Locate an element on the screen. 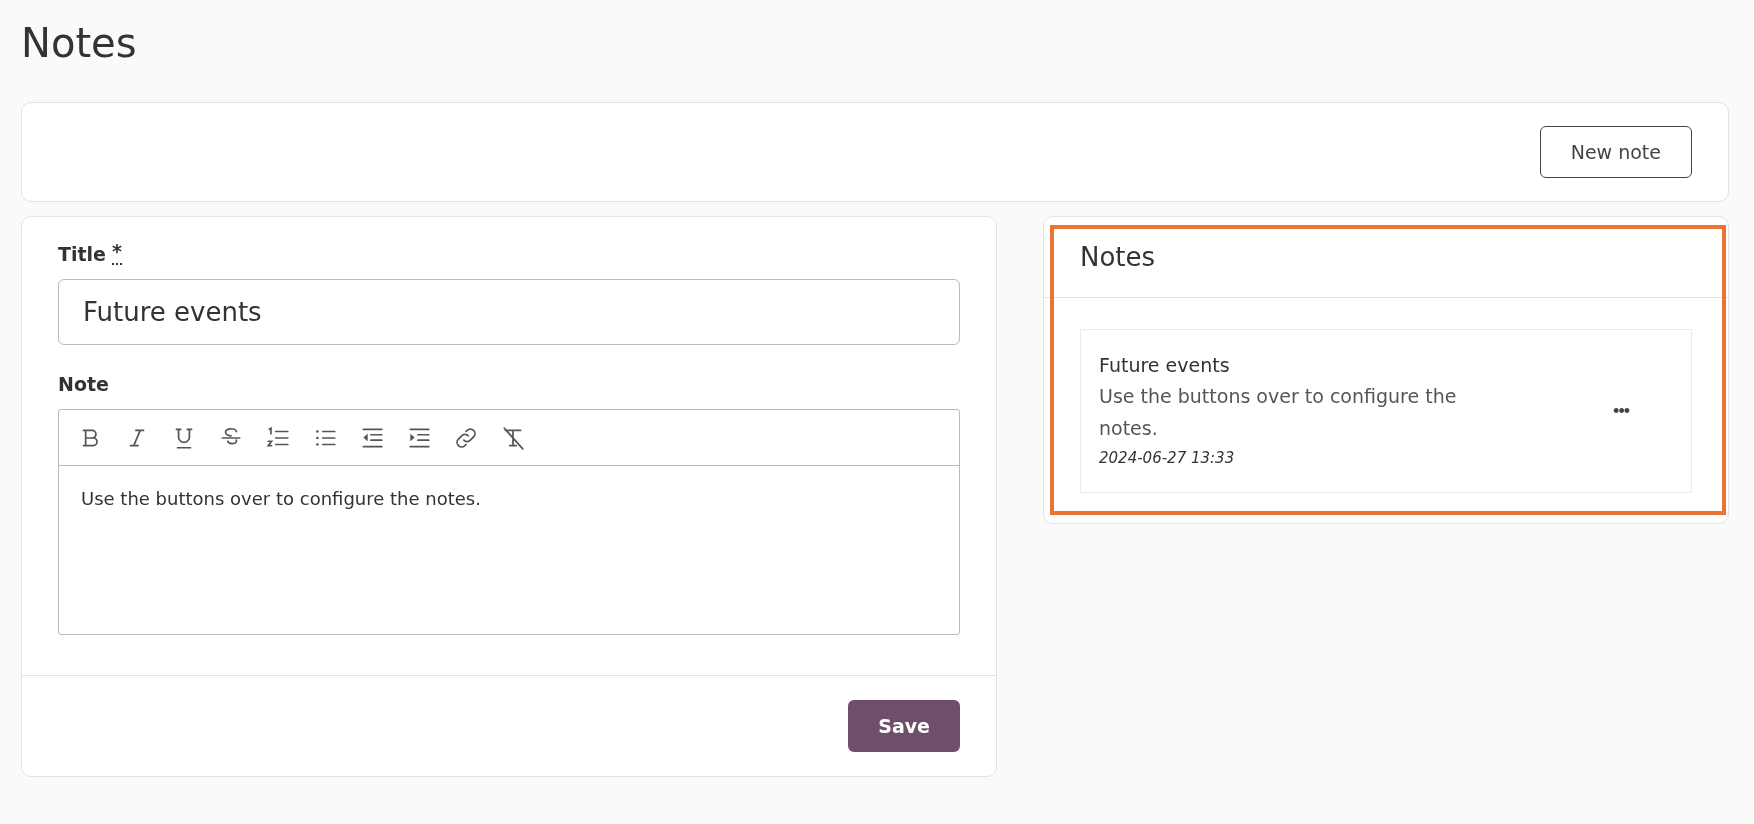 This screenshot has height=824, width=1754. title-input: Future events is located at coordinates (509, 312).